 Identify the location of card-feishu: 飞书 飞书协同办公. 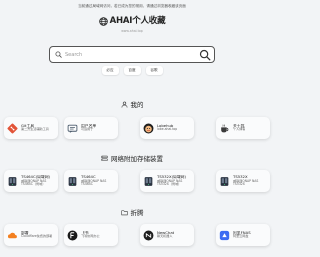
(91, 235).